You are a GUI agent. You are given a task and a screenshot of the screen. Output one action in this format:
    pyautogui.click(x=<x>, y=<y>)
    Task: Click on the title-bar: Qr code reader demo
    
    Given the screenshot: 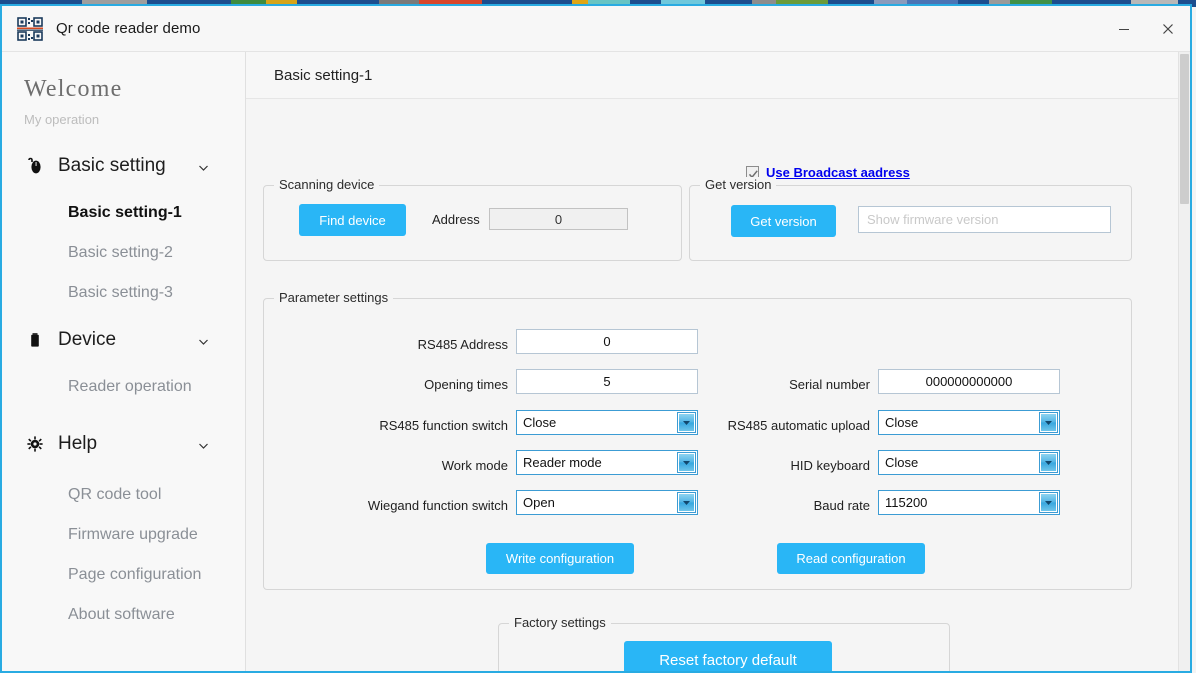 What is the action you would take?
    pyautogui.click(x=596, y=29)
    